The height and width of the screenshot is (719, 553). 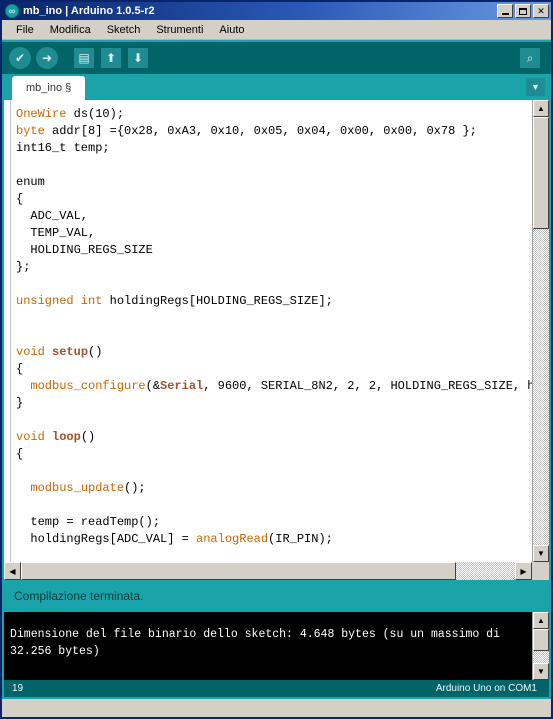 What do you see at coordinates (95, 114) in the screenshot?
I see `code-token: ds(10);` at bounding box center [95, 114].